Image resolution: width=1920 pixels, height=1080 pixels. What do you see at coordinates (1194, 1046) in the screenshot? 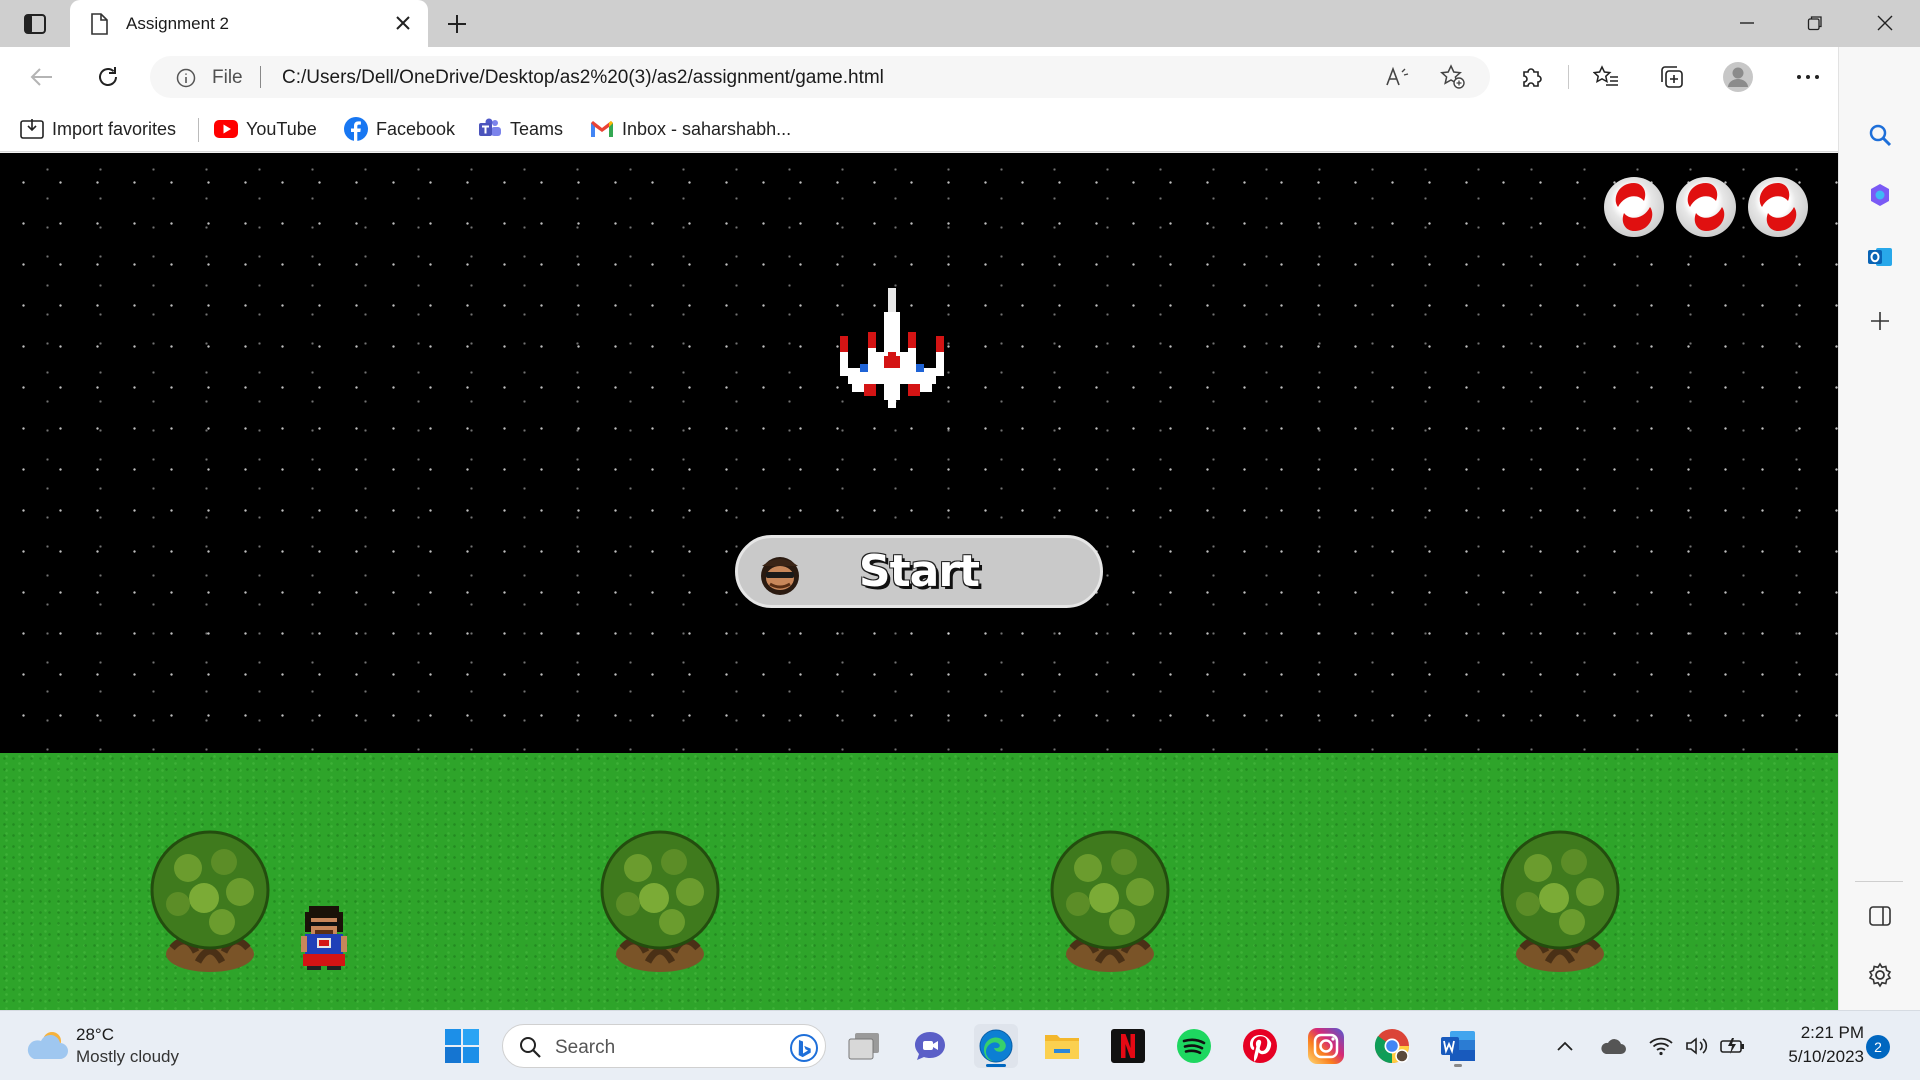
I see `spotify-app` at bounding box center [1194, 1046].